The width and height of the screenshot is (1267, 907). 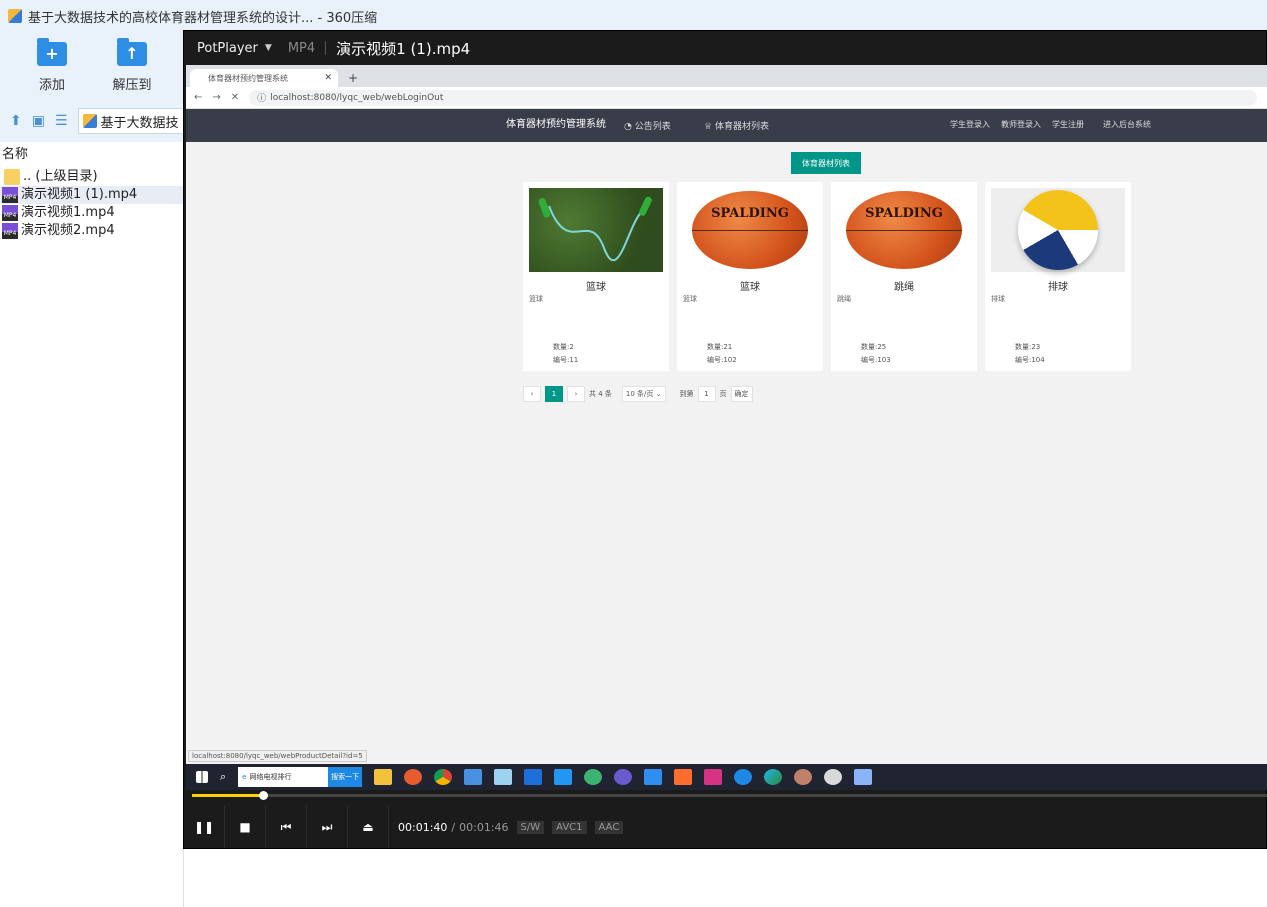 I want to click on extract-folder-icon: ↑, so click(x=132, y=52).